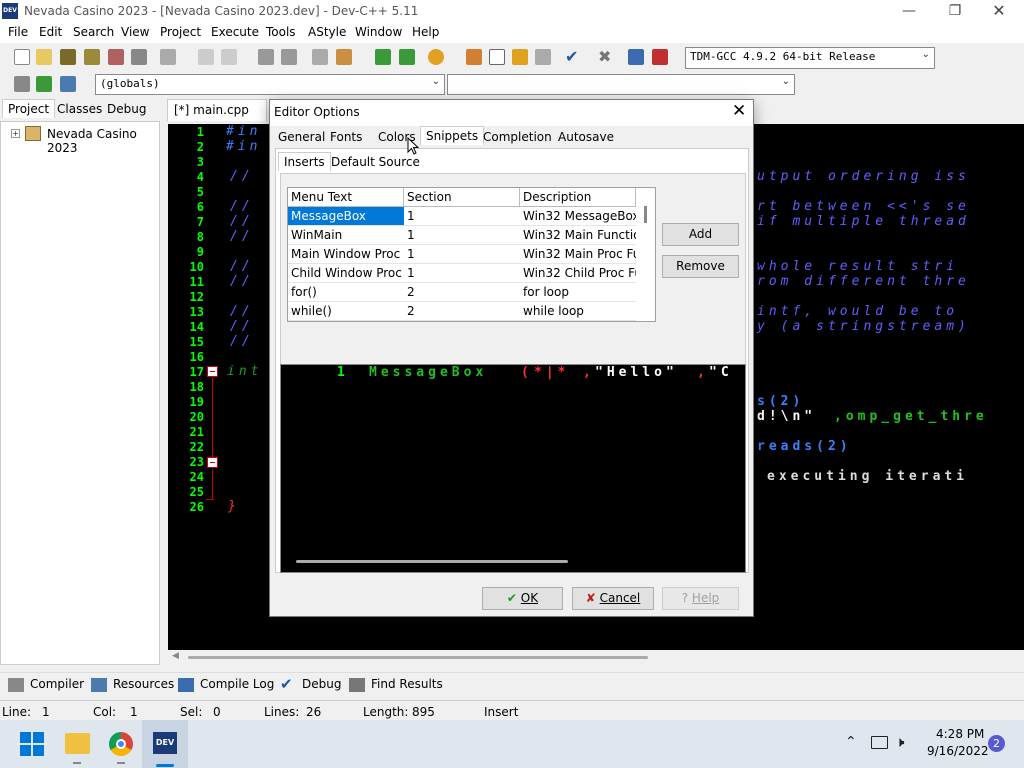  I want to click on tab-find-results: Find Results, so click(407, 684).